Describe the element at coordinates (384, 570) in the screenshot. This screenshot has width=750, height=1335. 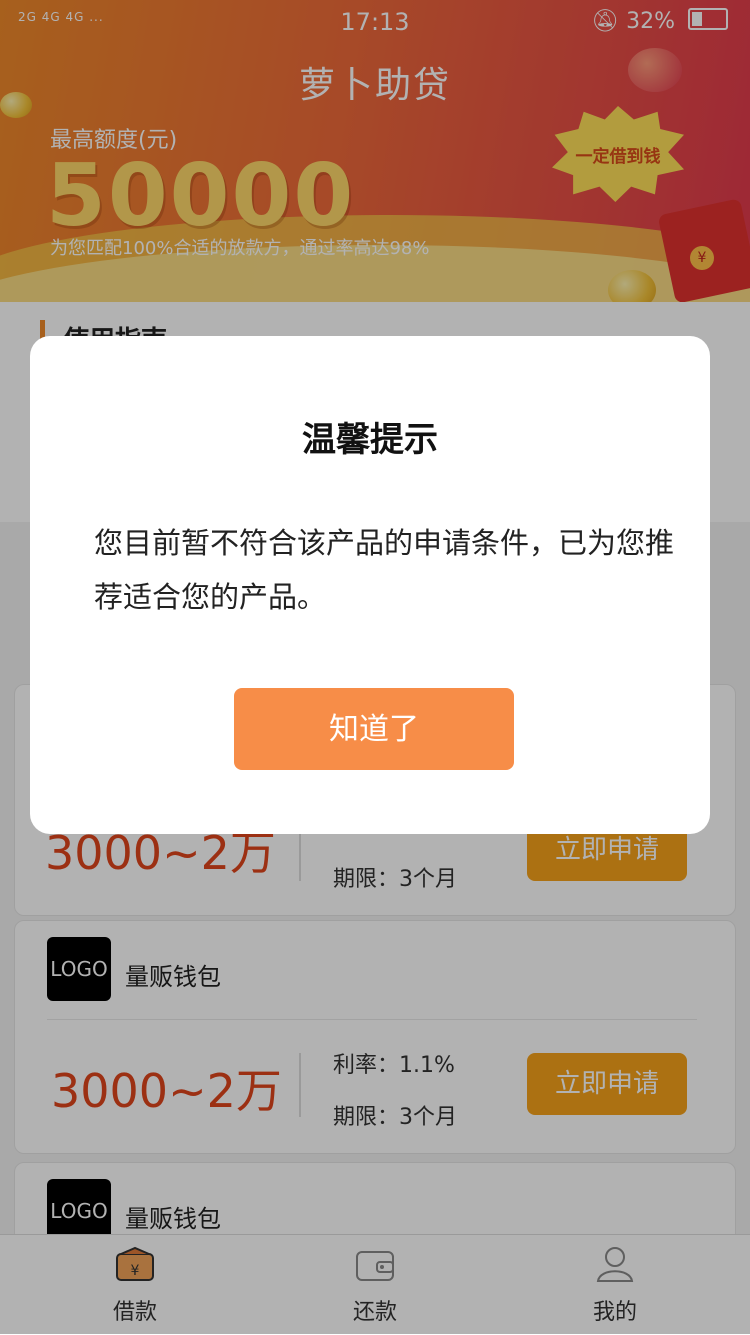
I see `dialog-message: 您目前暂不符合该产品的申请条件，已为您推荐适合您的产品。` at that location.